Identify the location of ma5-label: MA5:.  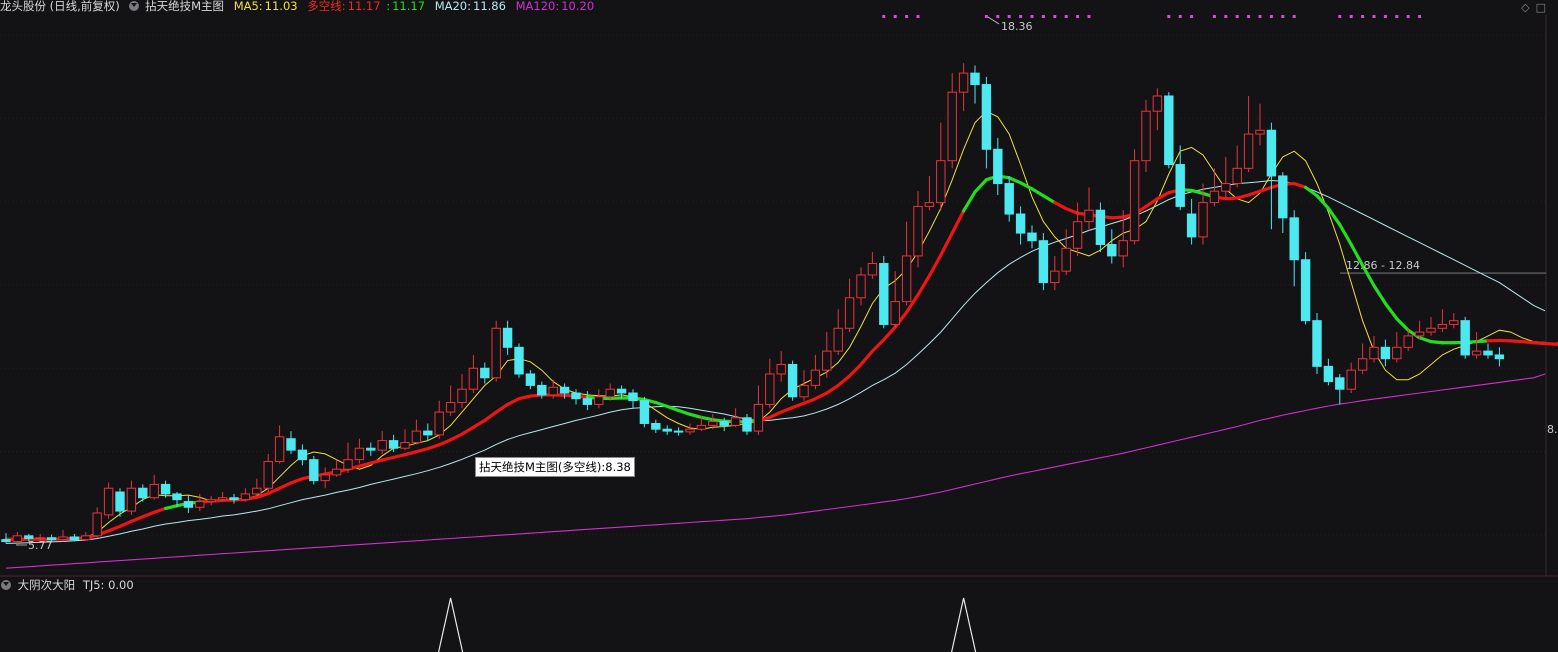
(248, 6).